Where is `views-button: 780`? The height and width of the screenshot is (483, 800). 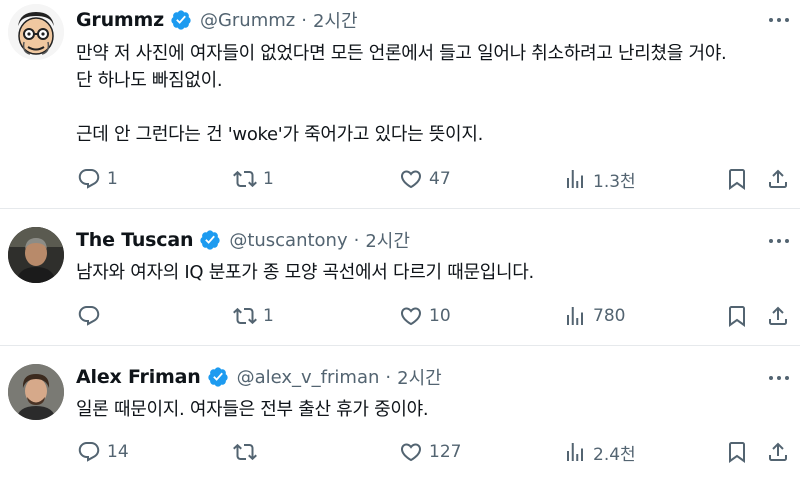
views-button: 780 is located at coordinates (594, 316).